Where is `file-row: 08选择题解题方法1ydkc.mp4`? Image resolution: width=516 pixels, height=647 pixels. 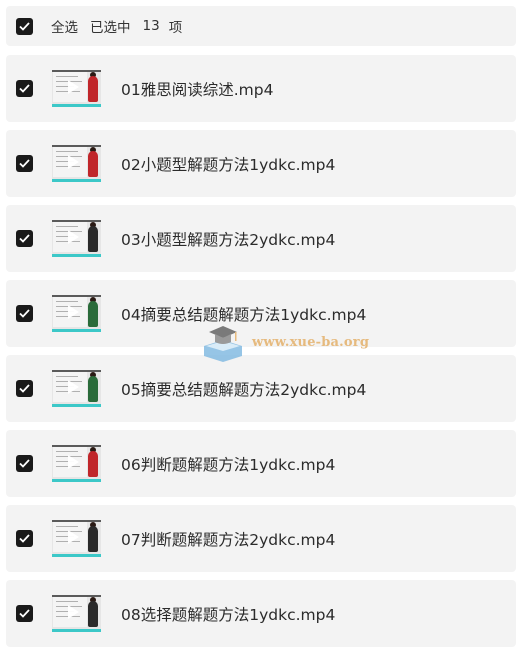
file-row: 08选择题解题方法1ydkc.mp4 is located at coordinates (261, 613).